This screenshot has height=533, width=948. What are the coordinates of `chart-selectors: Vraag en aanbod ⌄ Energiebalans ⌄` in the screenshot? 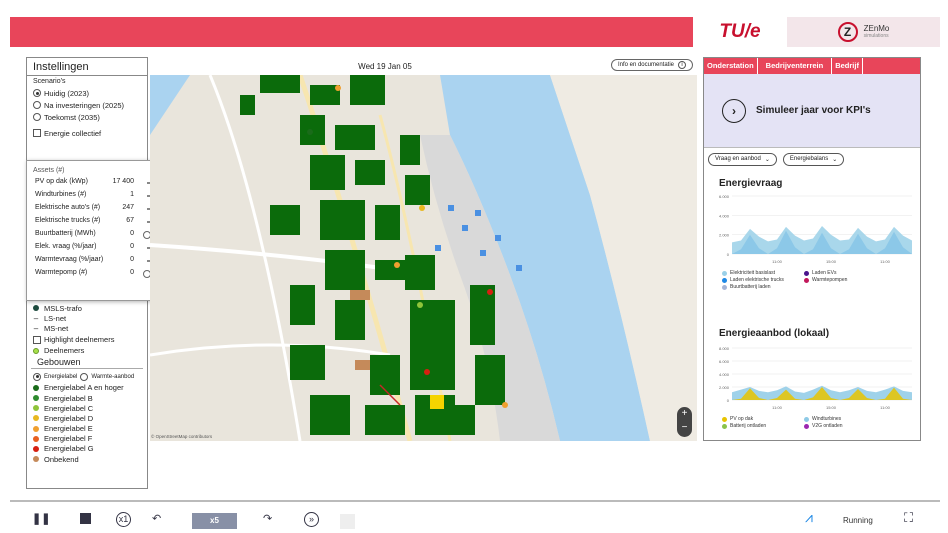 It's located at (776, 159).